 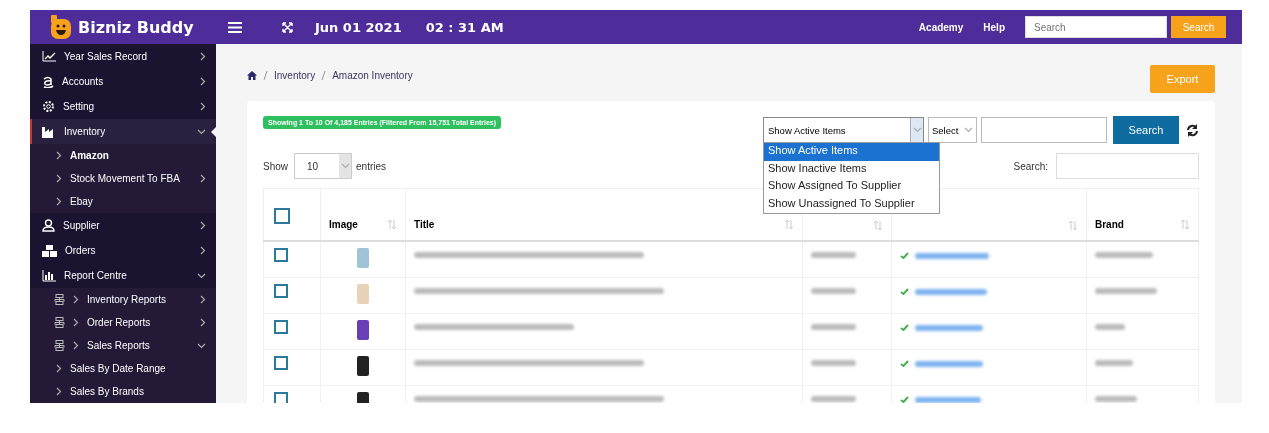 I want to click on letter-a-icon, so click(x=48, y=81).